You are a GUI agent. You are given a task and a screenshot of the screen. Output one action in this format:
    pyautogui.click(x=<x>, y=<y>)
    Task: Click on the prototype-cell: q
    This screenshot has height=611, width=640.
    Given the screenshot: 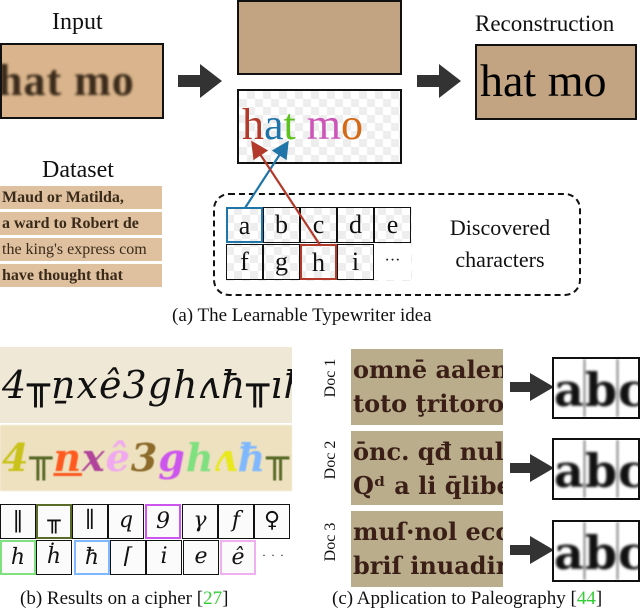 What is the action you would take?
    pyautogui.click(x=126, y=521)
    